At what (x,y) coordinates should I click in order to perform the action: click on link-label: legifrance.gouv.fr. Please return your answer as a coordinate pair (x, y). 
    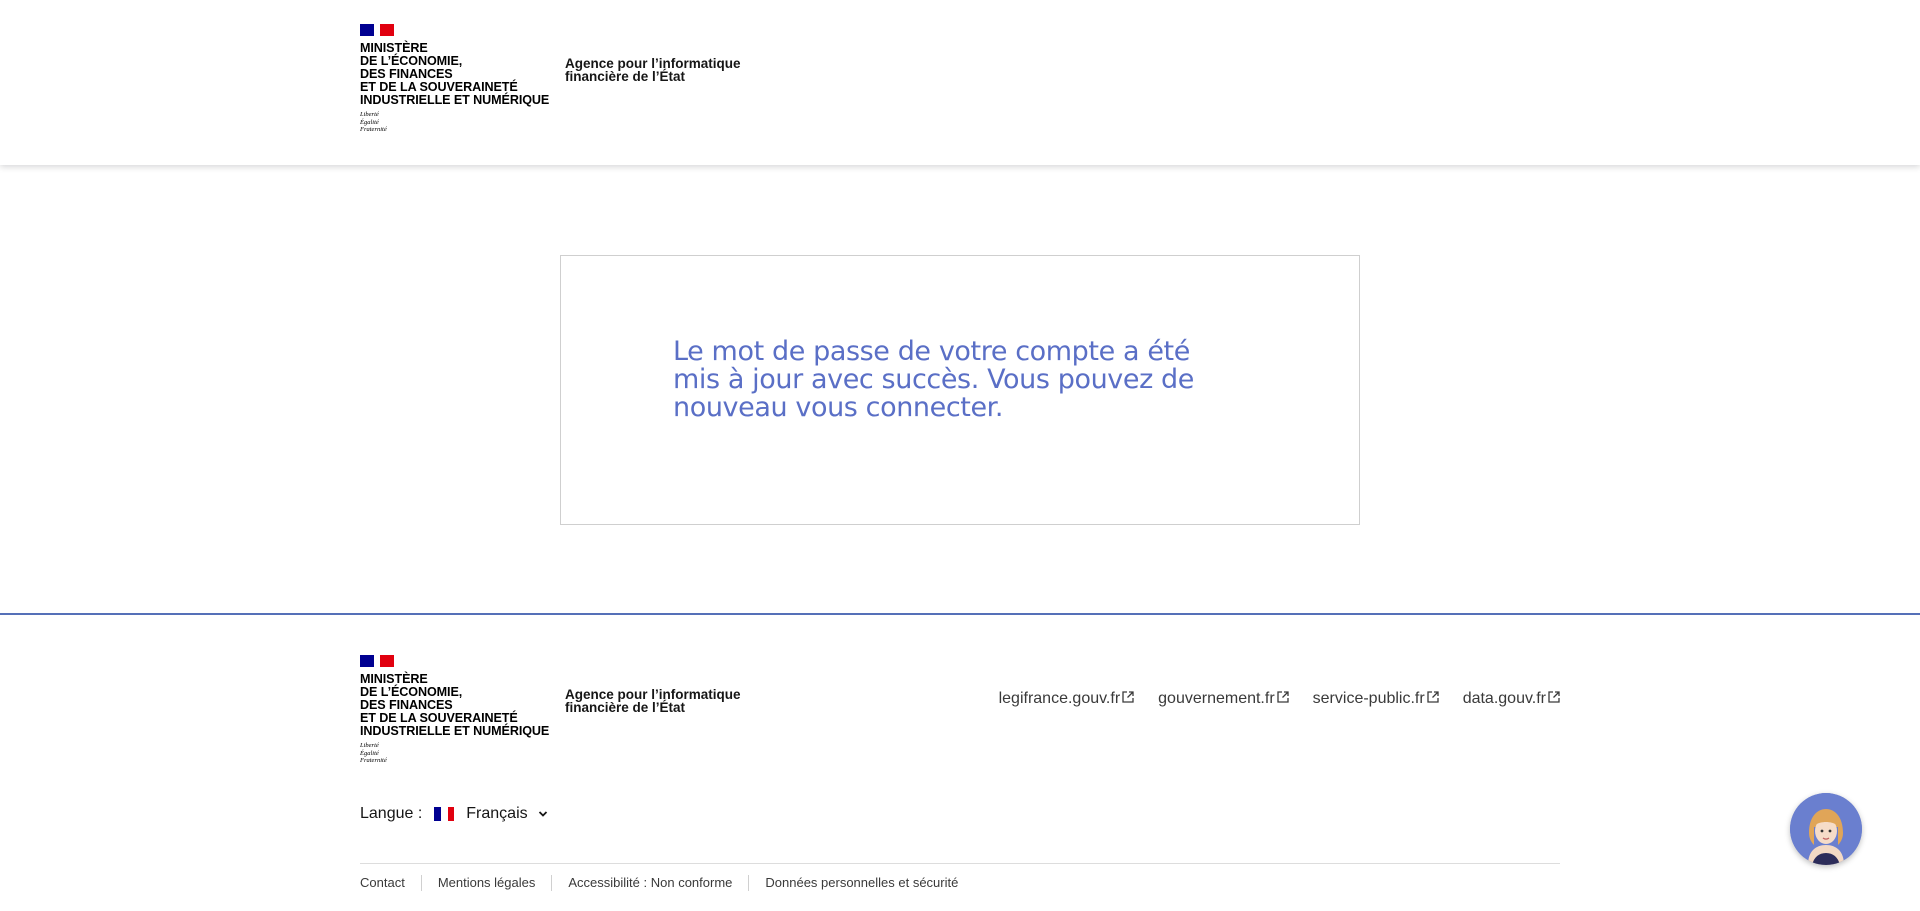
    Looking at the image, I should click on (1059, 698).